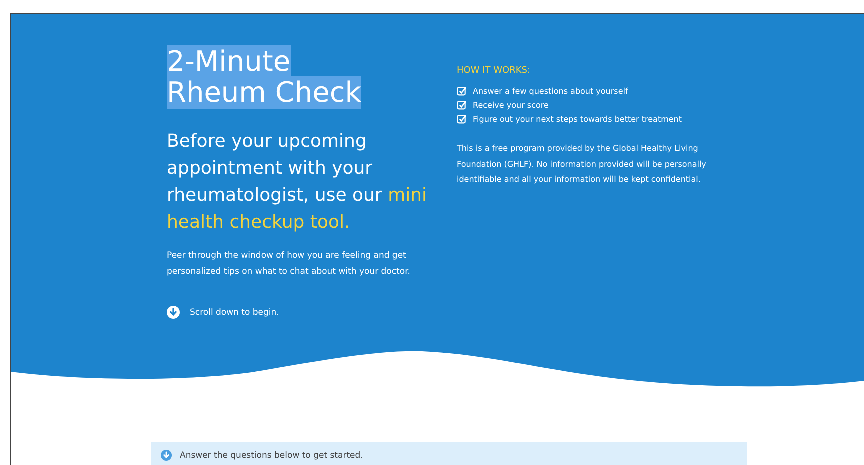  I want to click on scroll-hint: Scroll down to begin., so click(235, 313).